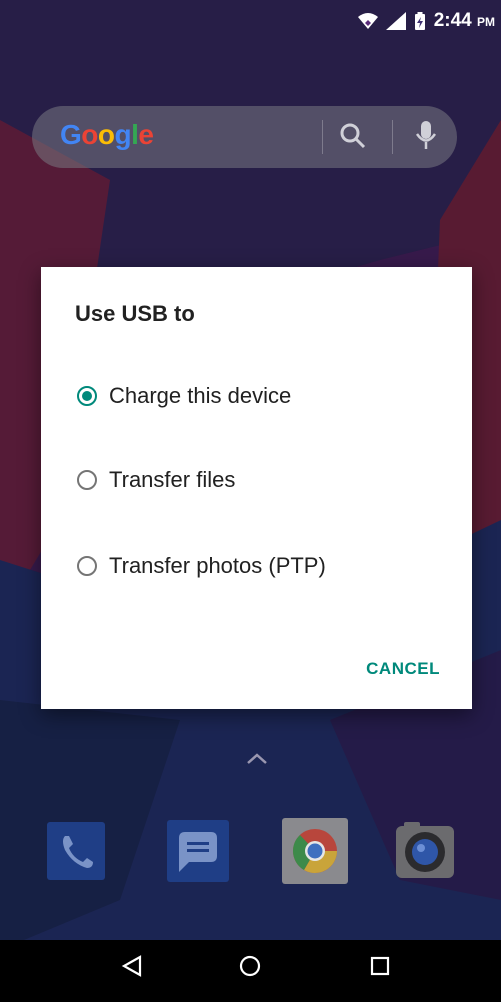 The image size is (501, 1002). I want to click on camera-icon, so click(425, 851).